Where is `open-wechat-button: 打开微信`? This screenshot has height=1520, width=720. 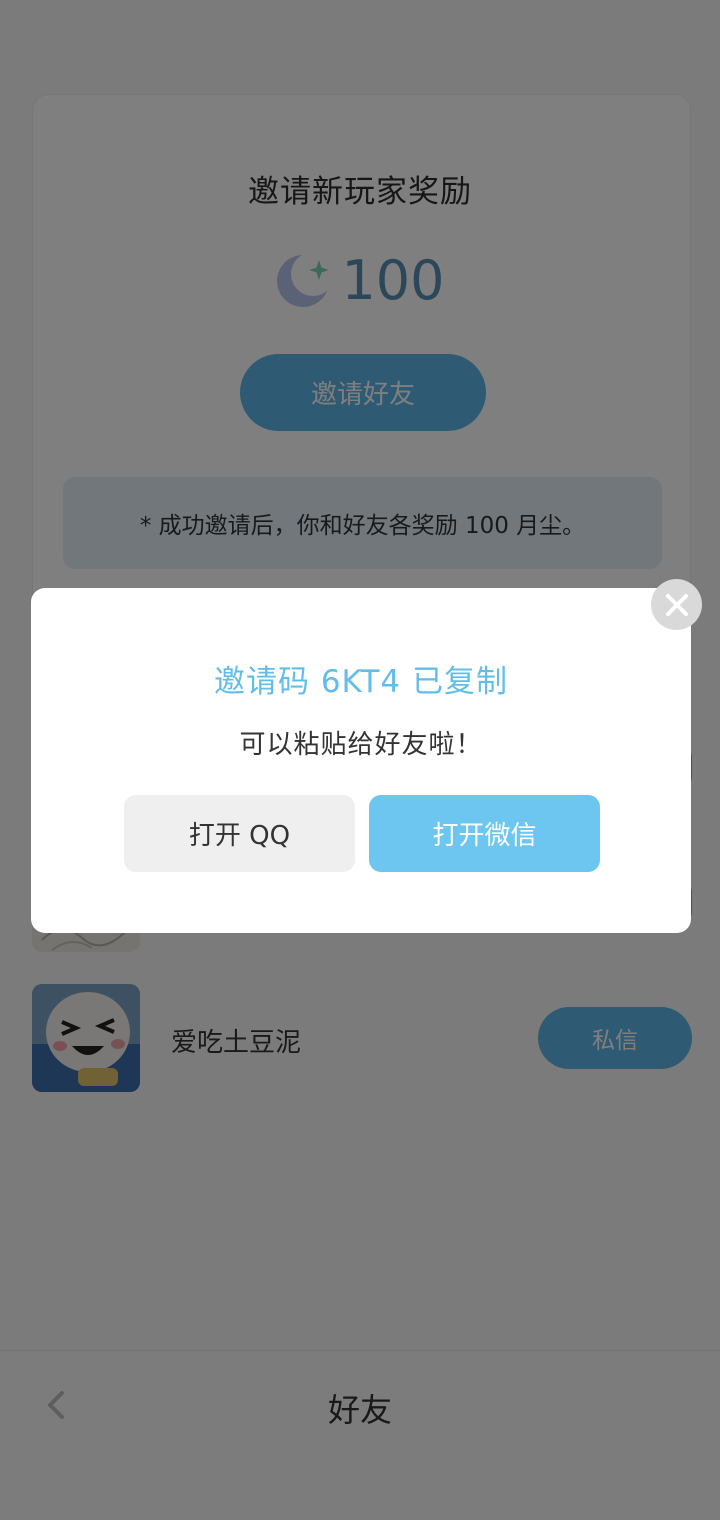
open-wechat-button: 打开微信 is located at coordinates (484, 833).